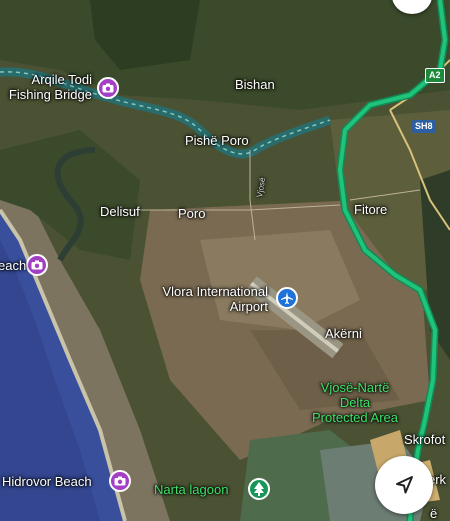 This screenshot has width=450, height=521. I want to click on arqile-todi-pin, so click(108, 88).